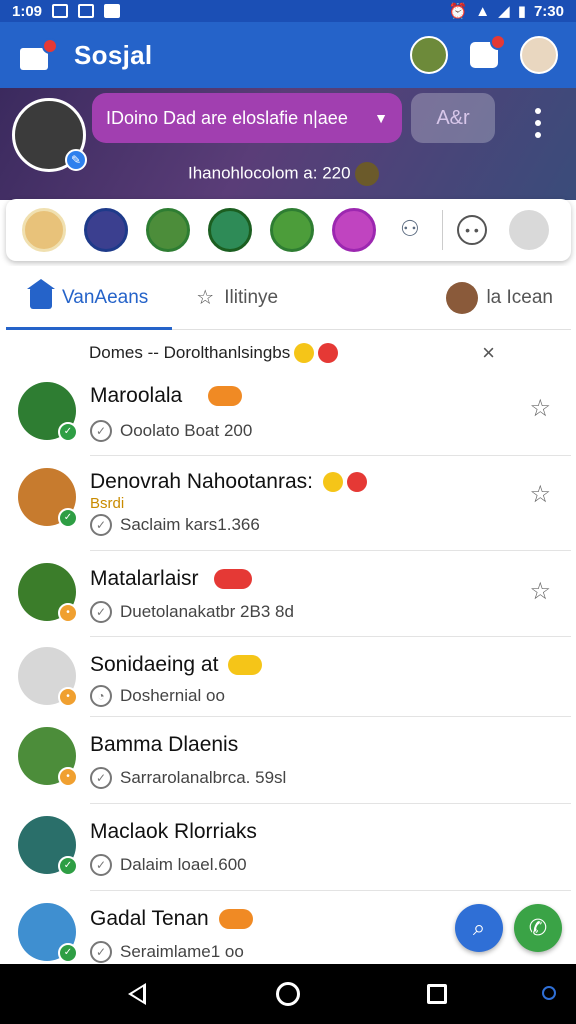  What do you see at coordinates (504, 11) in the screenshot?
I see `signal-icon: ◢` at bounding box center [504, 11].